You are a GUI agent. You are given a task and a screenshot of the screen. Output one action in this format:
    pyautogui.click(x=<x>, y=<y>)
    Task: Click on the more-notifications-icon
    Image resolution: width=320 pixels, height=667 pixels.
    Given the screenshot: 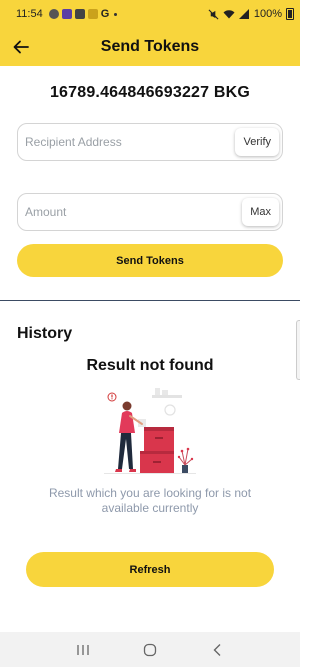 What is the action you would take?
    pyautogui.click(x=116, y=14)
    